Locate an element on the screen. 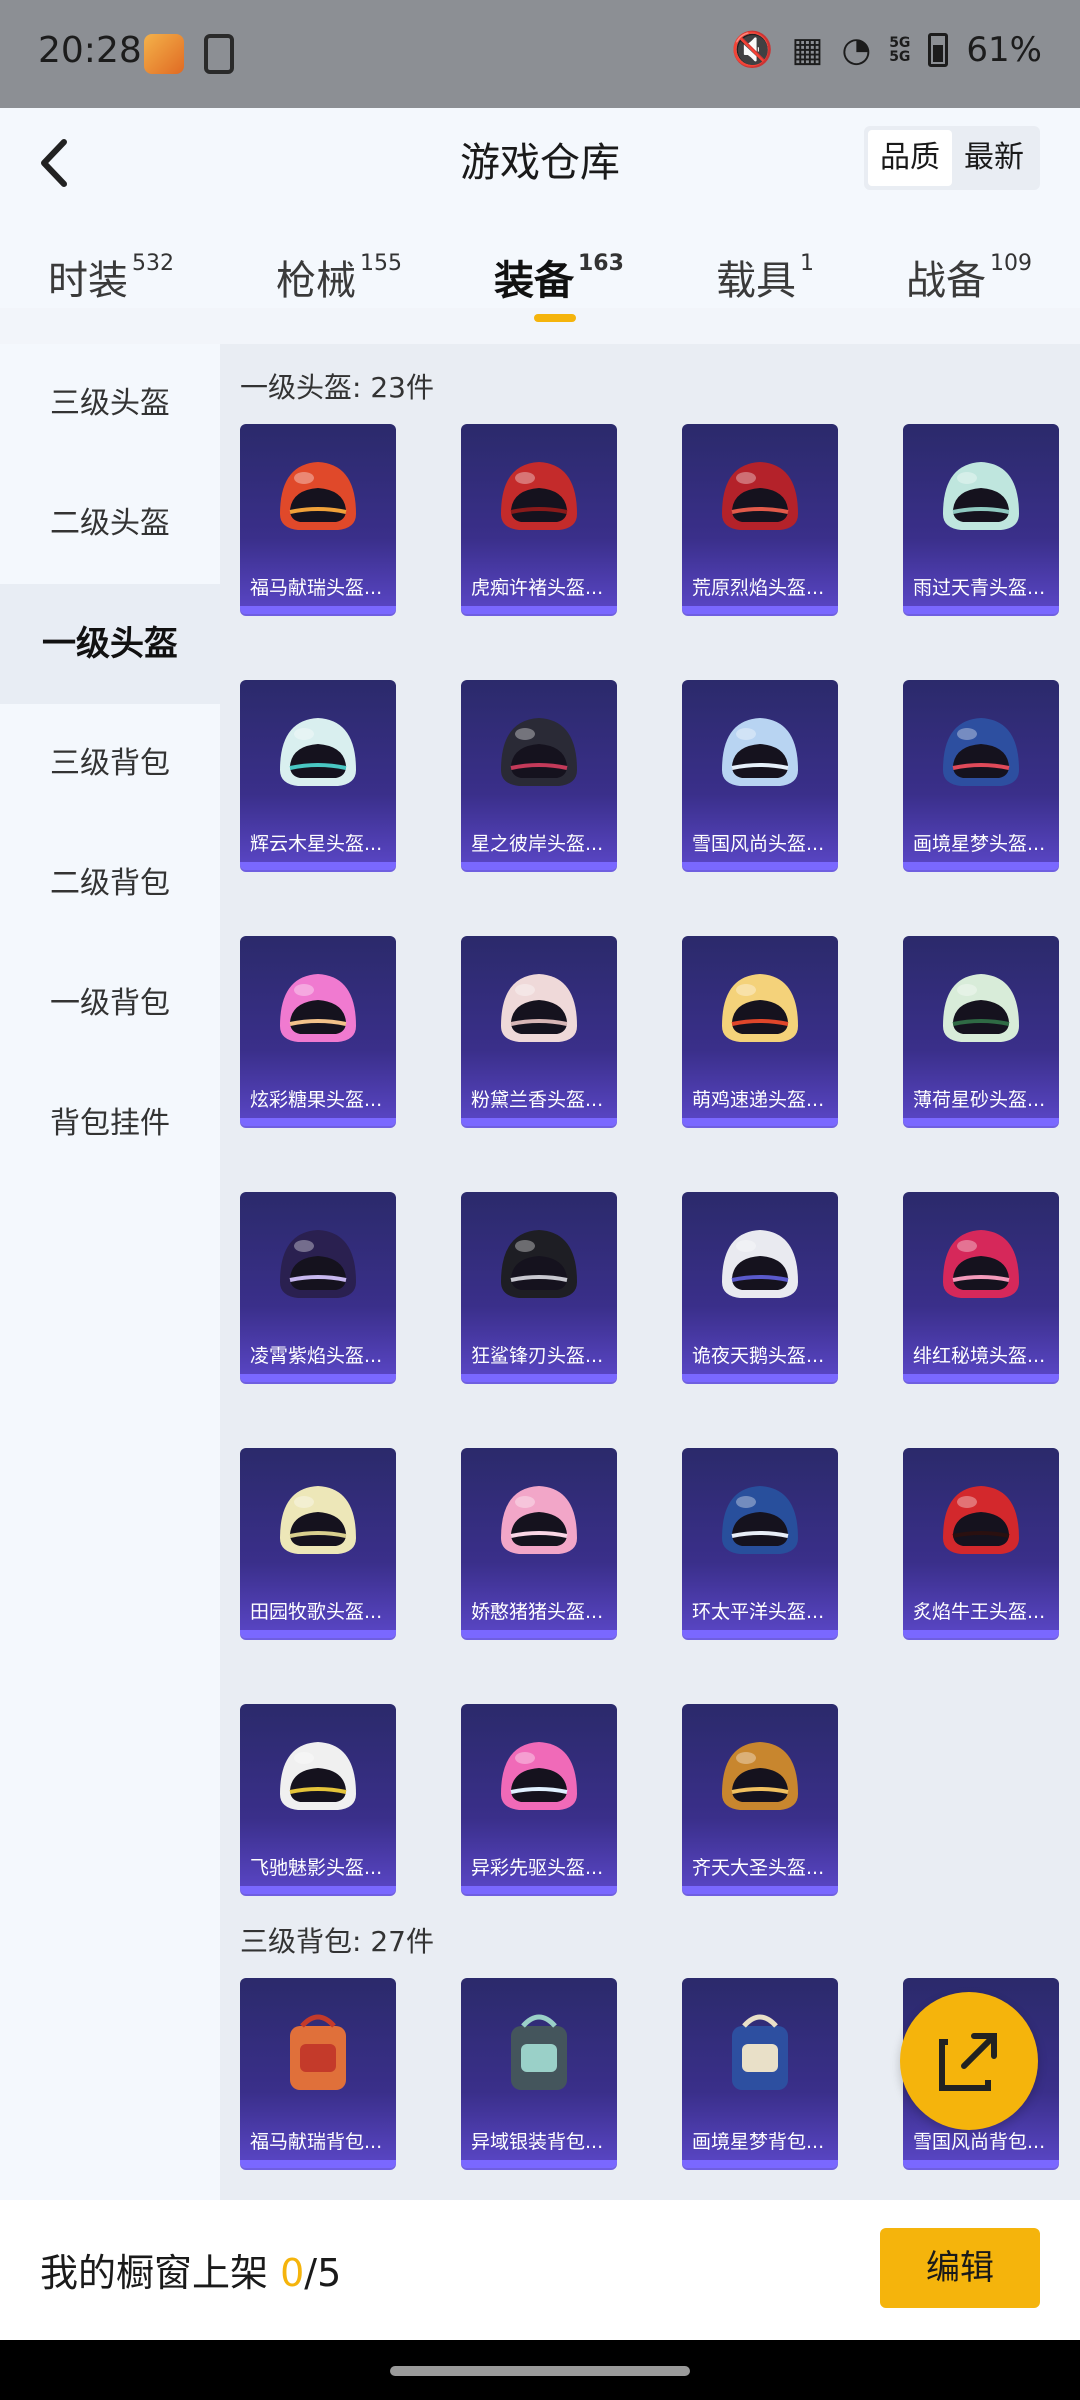  section-title-backpack-3: 三级背包: 27件 is located at coordinates (337, 1941).